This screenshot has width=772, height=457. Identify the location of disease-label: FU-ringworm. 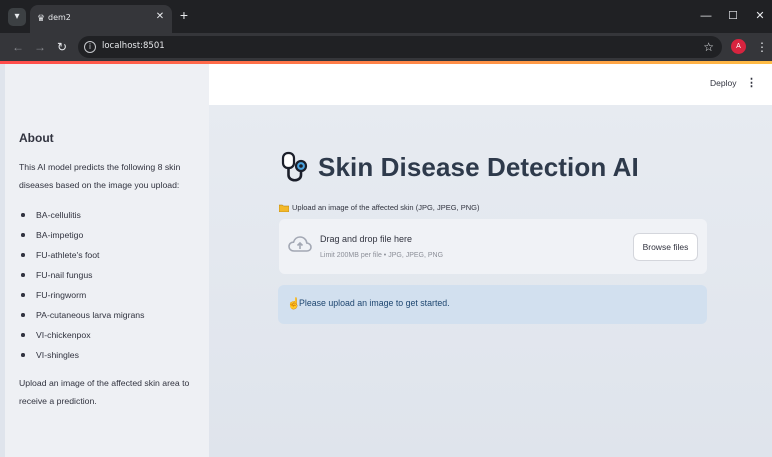
(61, 295).